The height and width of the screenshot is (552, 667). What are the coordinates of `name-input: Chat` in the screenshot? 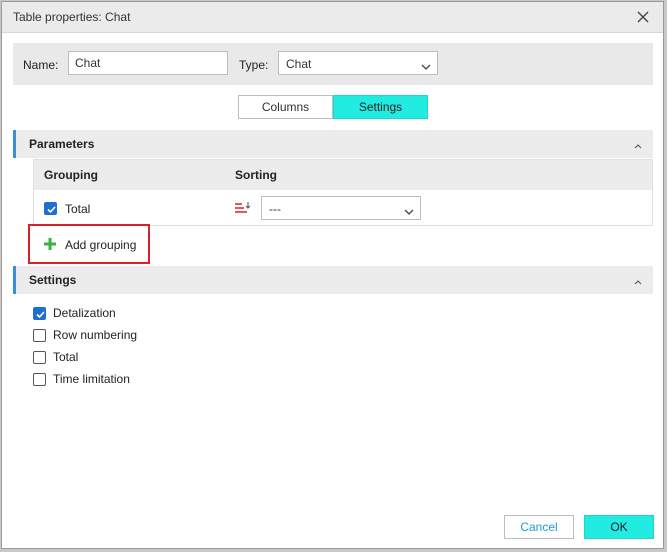 It's located at (148, 63).